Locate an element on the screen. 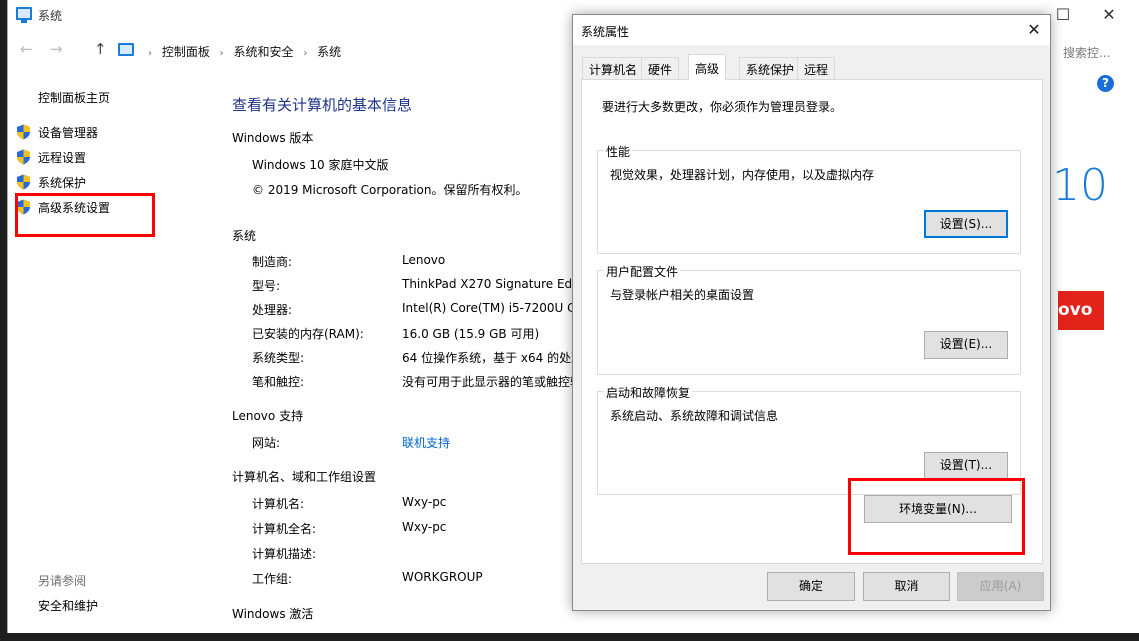  windows-edition-value: Windows 10 家庭中文版 is located at coordinates (320, 165).